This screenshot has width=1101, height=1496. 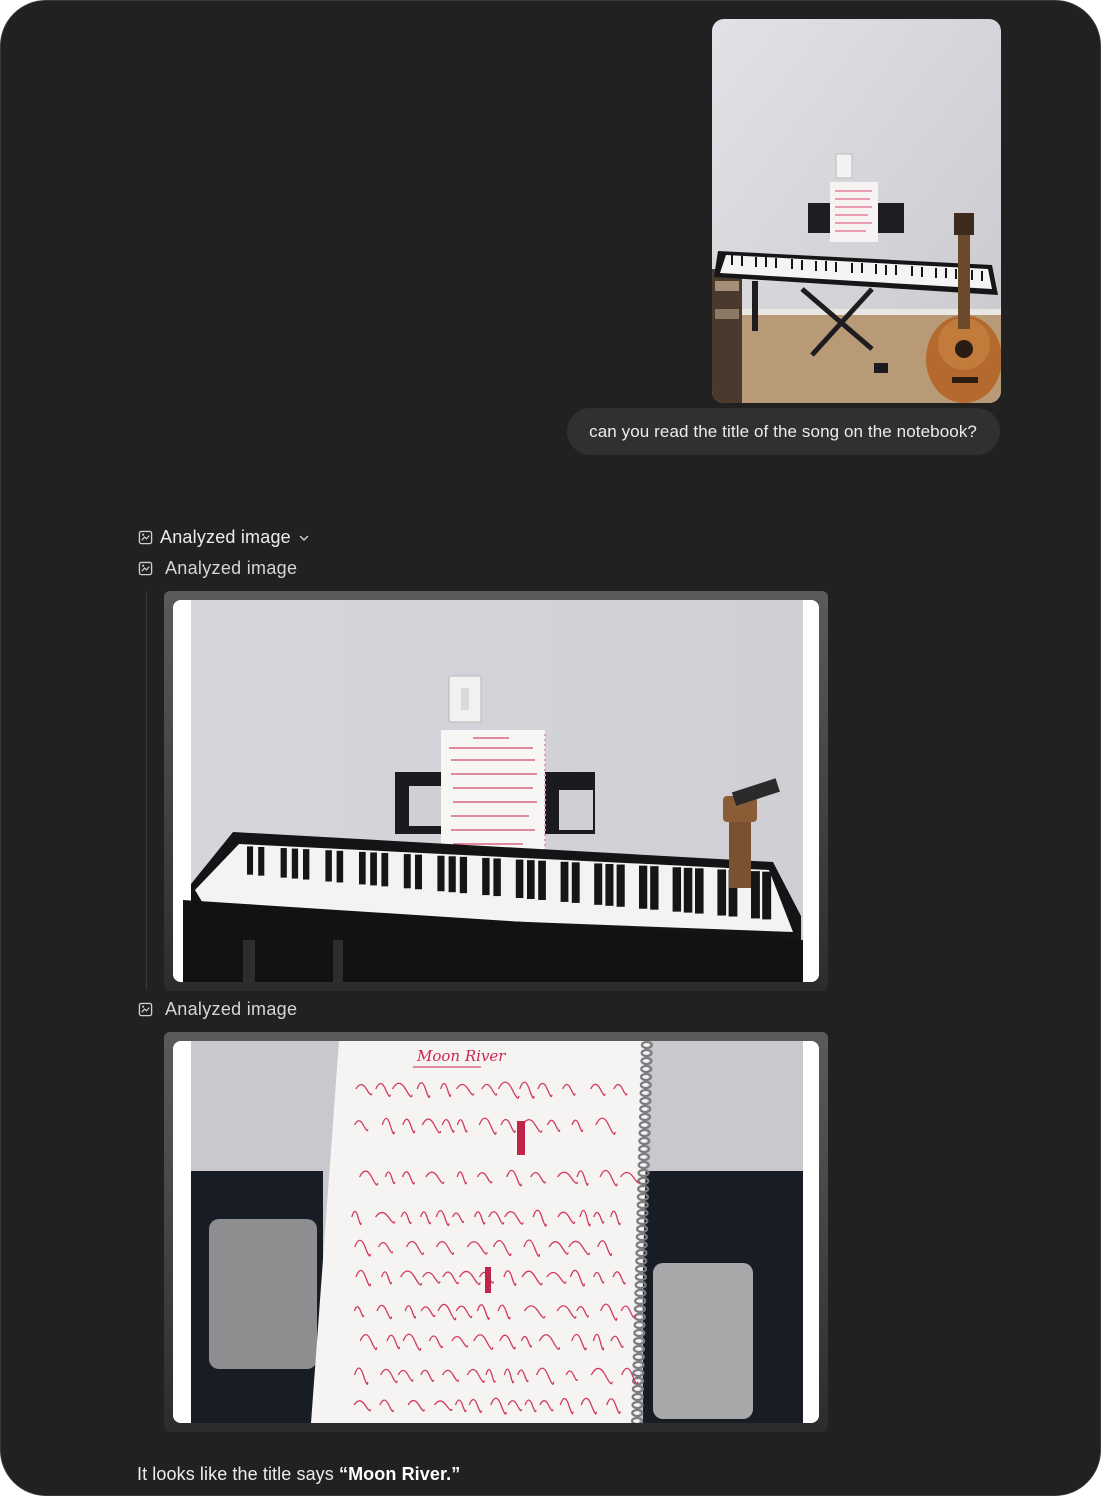 I want to click on summary-label: Analyzed image, so click(x=225, y=537).